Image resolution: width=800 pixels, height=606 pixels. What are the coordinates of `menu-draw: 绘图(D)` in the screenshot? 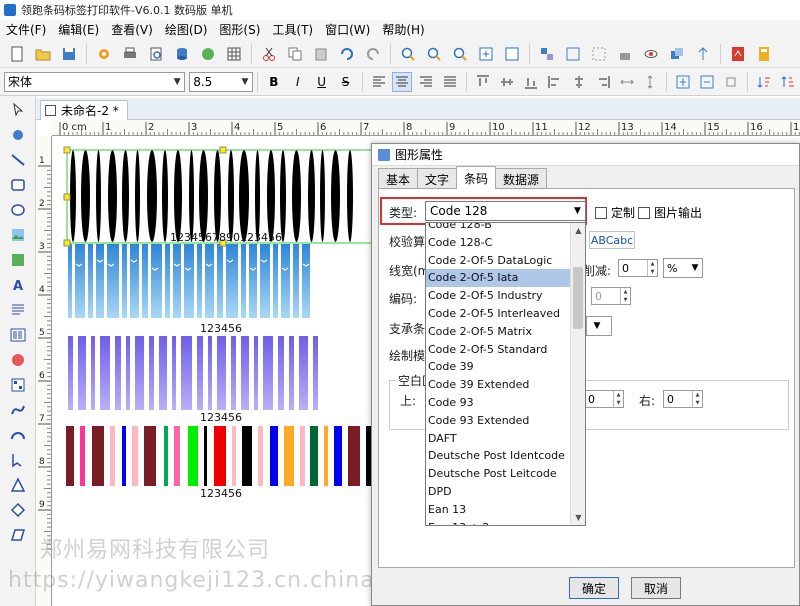 It's located at (186, 30).